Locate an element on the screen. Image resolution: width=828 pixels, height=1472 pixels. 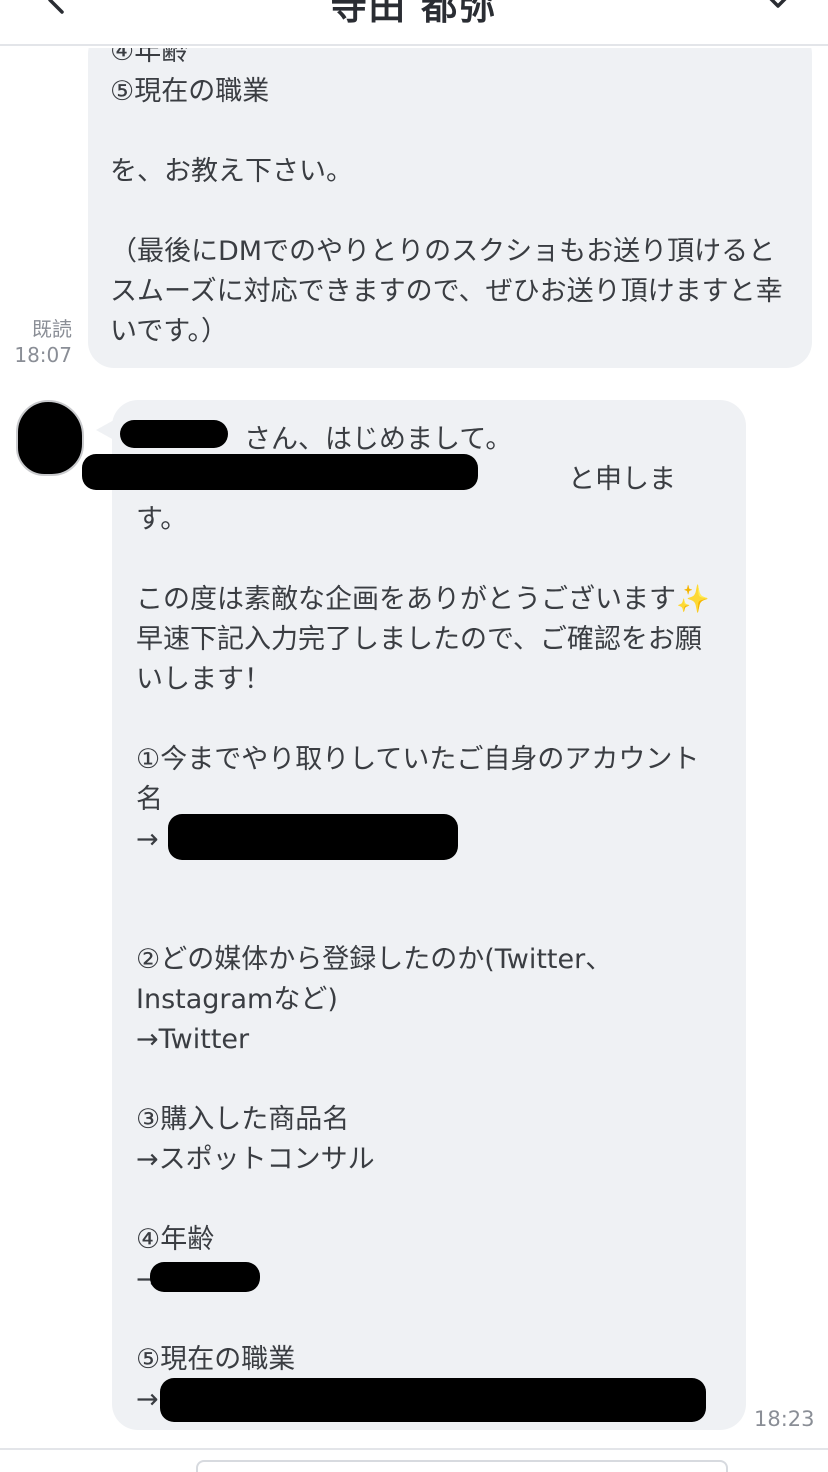
received-timestamp: 18:23 is located at coordinates (784, 1419).